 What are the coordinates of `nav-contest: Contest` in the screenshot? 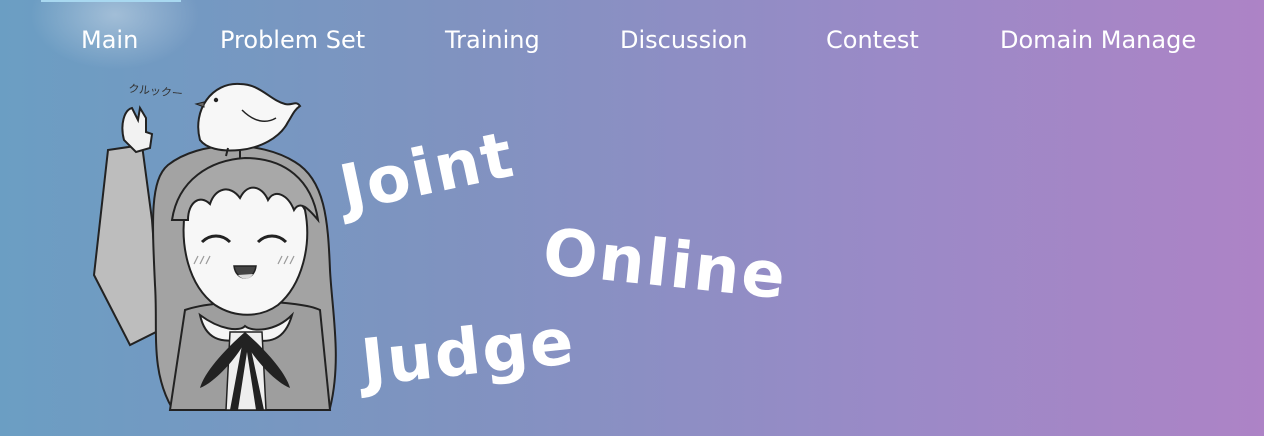 It's located at (872, 40).